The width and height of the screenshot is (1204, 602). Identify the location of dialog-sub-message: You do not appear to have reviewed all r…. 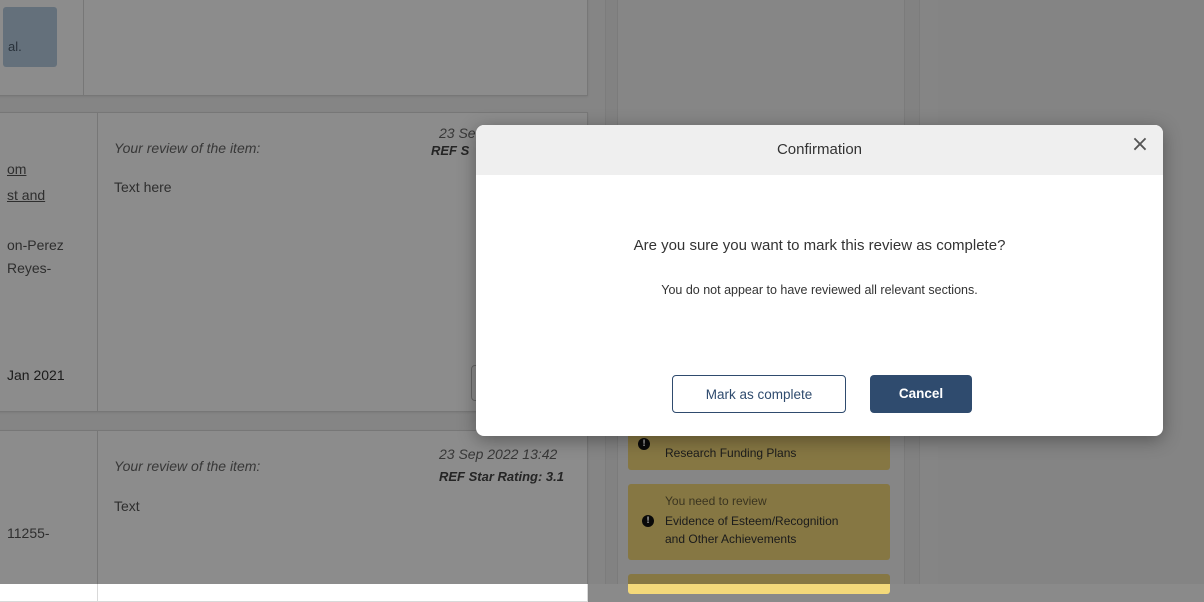
(819, 290).